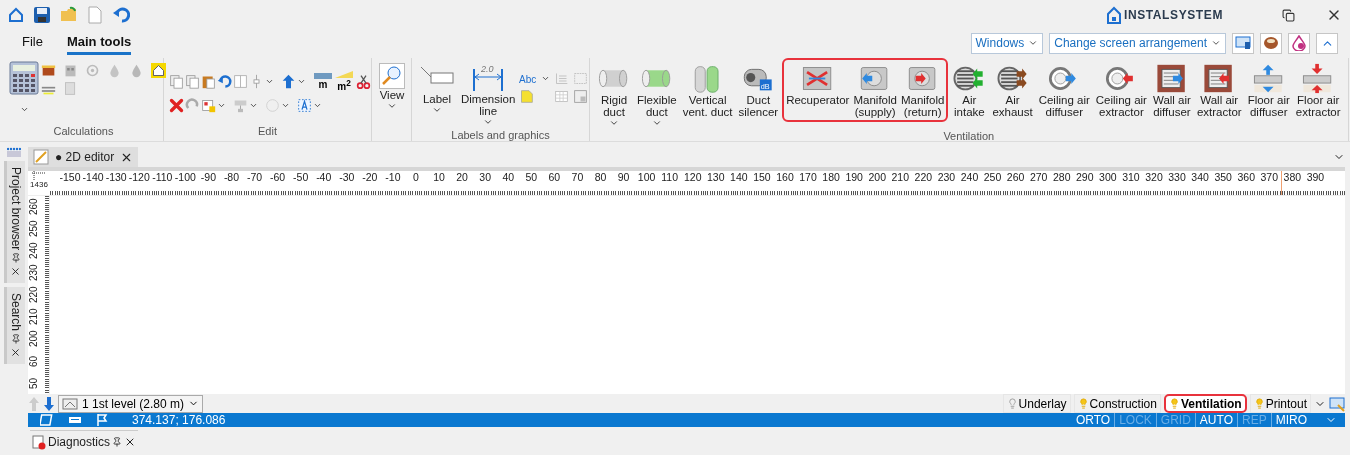 Image resolution: width=1350 pixels, height=455 pixels. Describe the element at coordinates (47, 420) in the screenshot. I see `layers-icon` at that location.